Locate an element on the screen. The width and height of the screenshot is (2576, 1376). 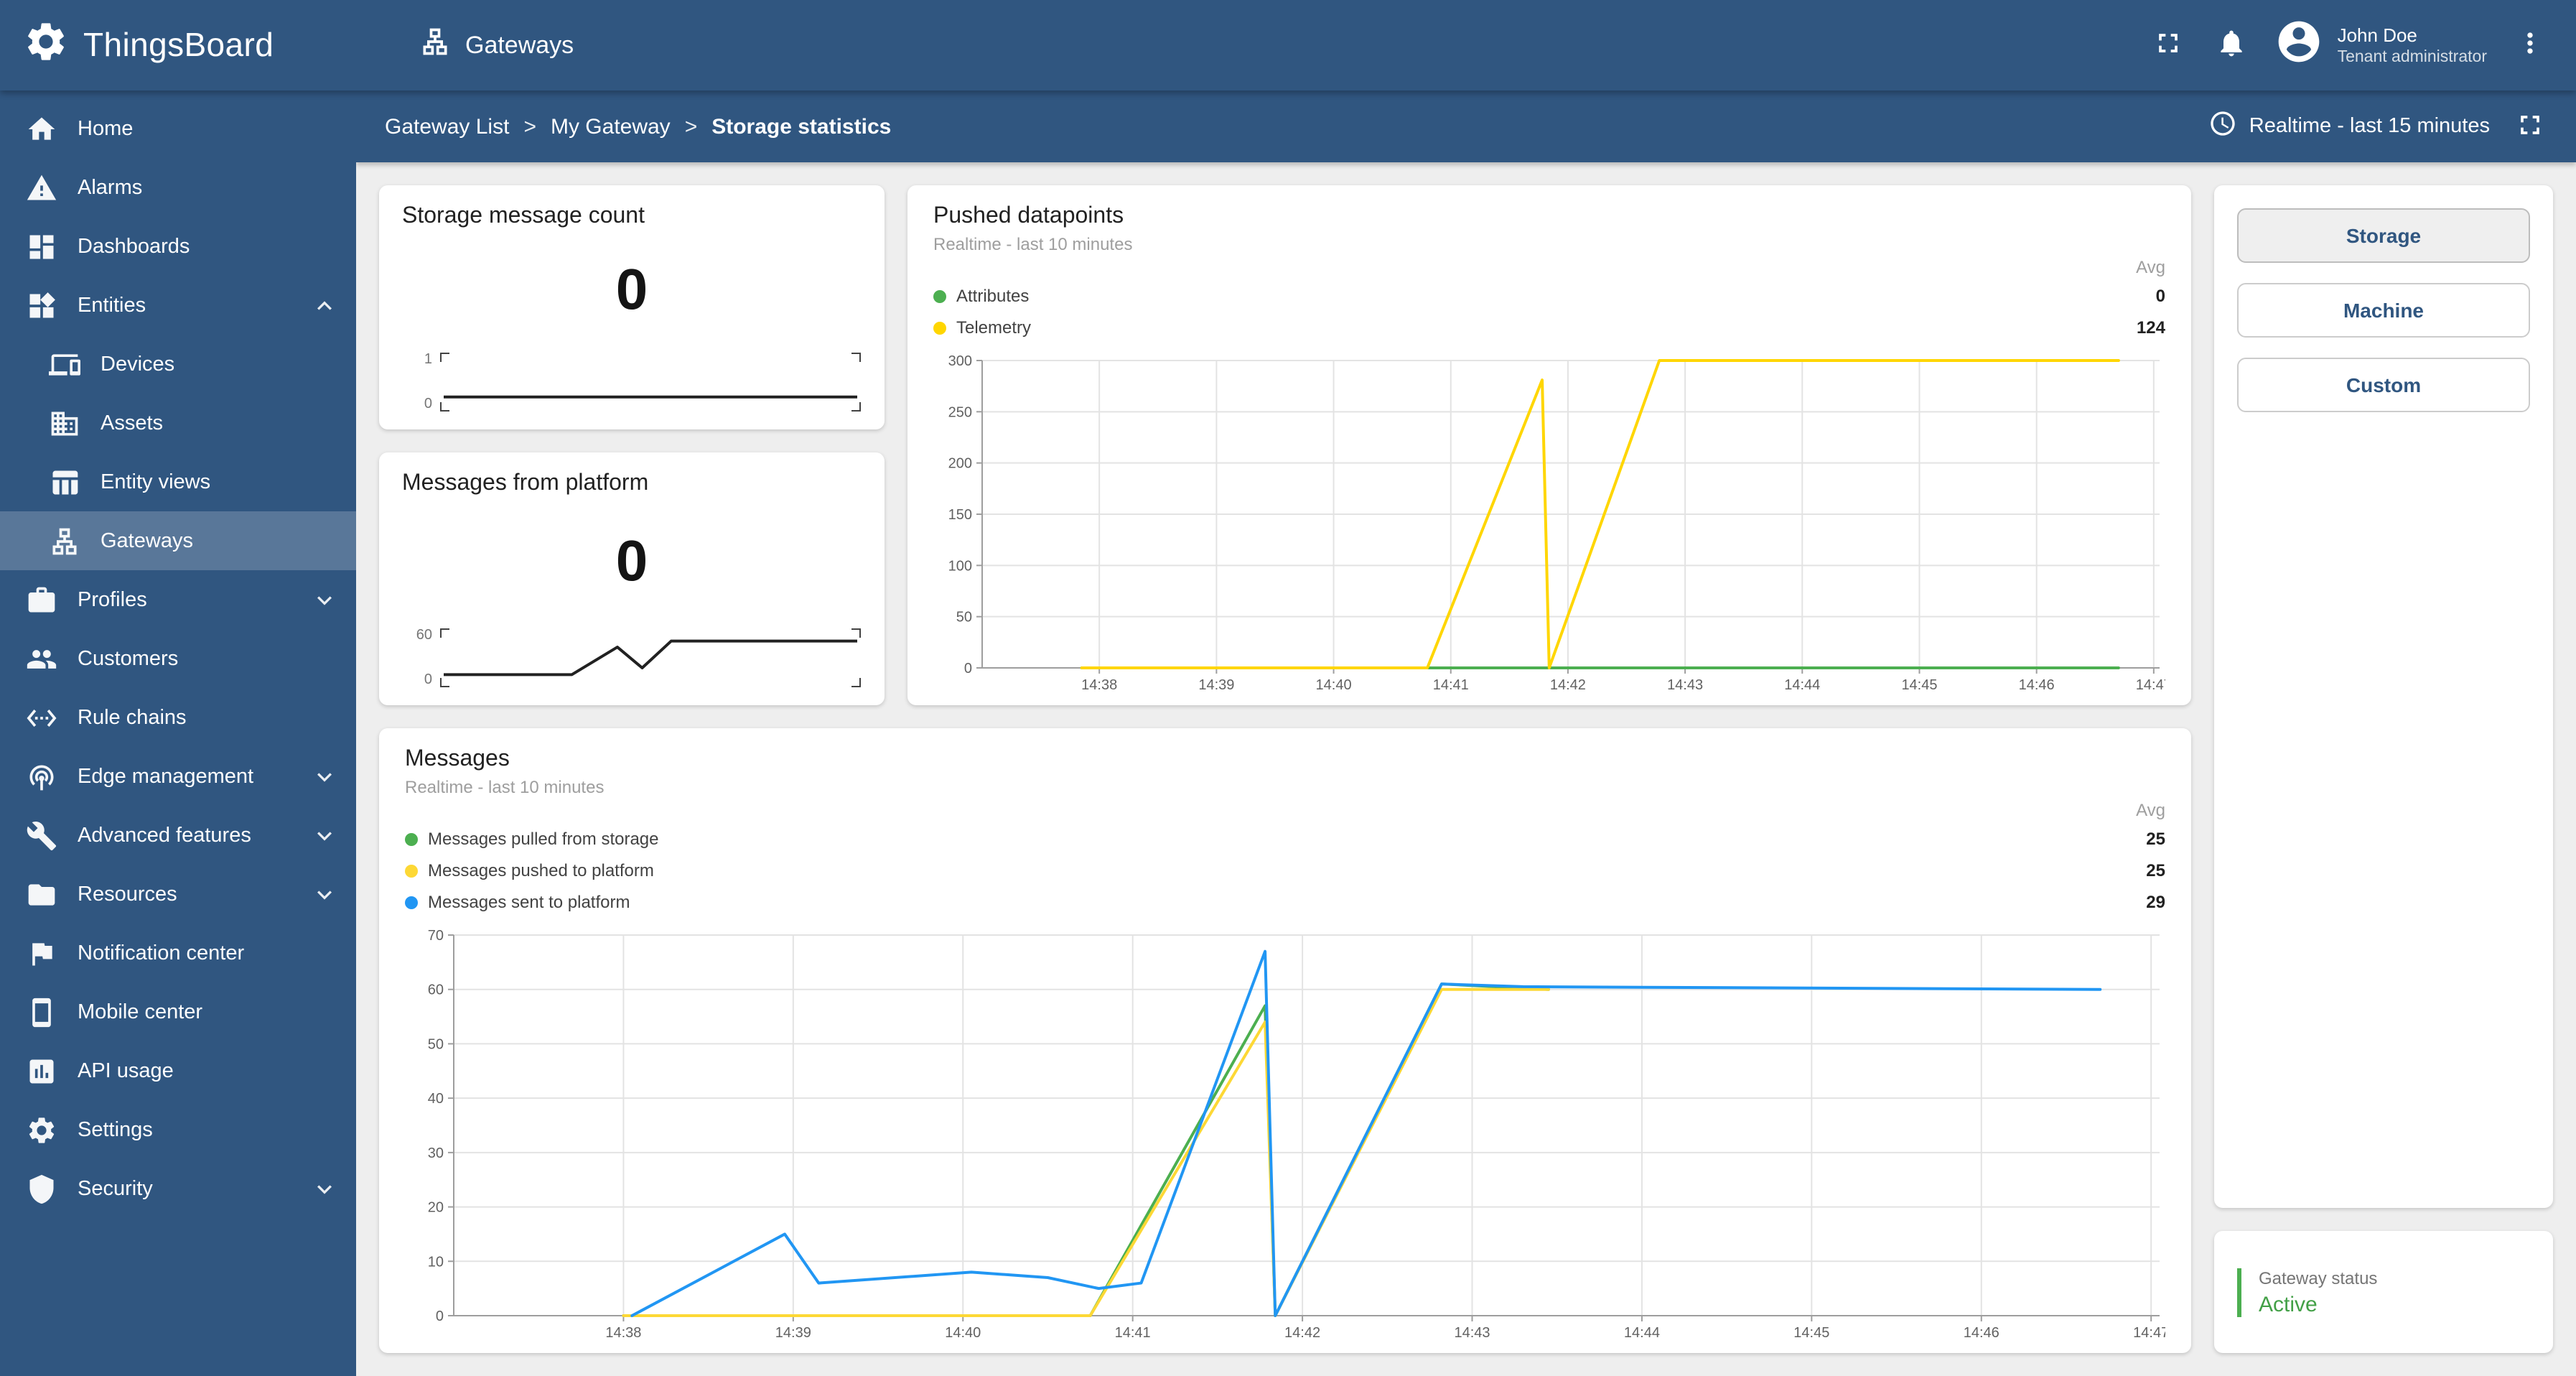
sidebar-item-api-usage: API usage is located at coordinates (178, 1070).